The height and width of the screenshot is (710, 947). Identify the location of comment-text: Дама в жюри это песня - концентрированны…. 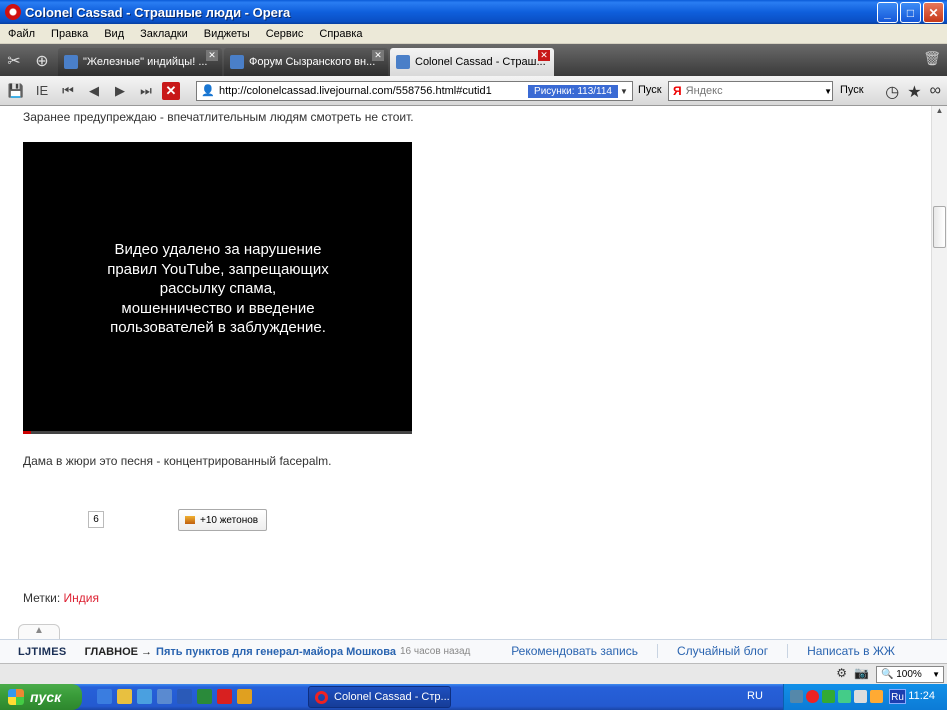
(177, 461).